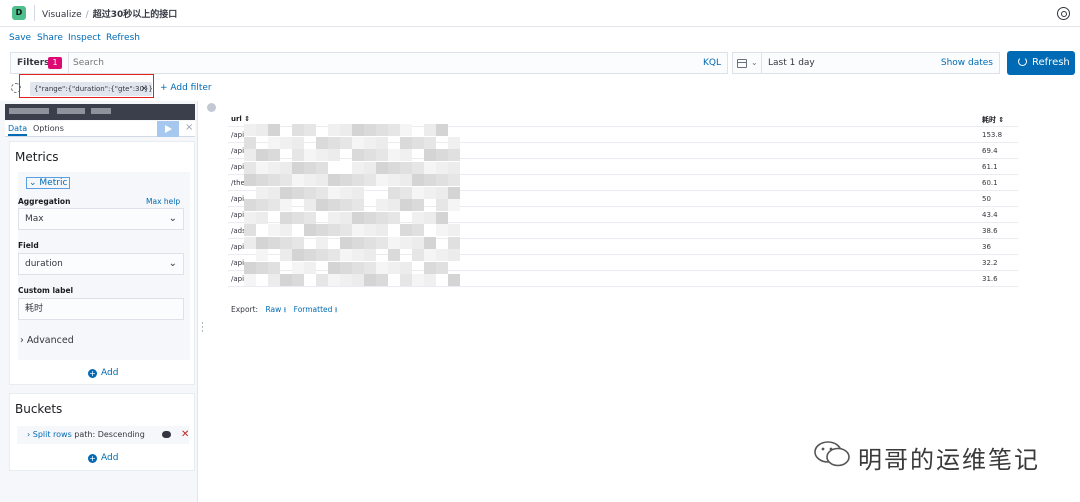 This screenshot has width=1080, height=502. I want to click on column-header-duration: 耗时 ⇕, so click(993, 120).